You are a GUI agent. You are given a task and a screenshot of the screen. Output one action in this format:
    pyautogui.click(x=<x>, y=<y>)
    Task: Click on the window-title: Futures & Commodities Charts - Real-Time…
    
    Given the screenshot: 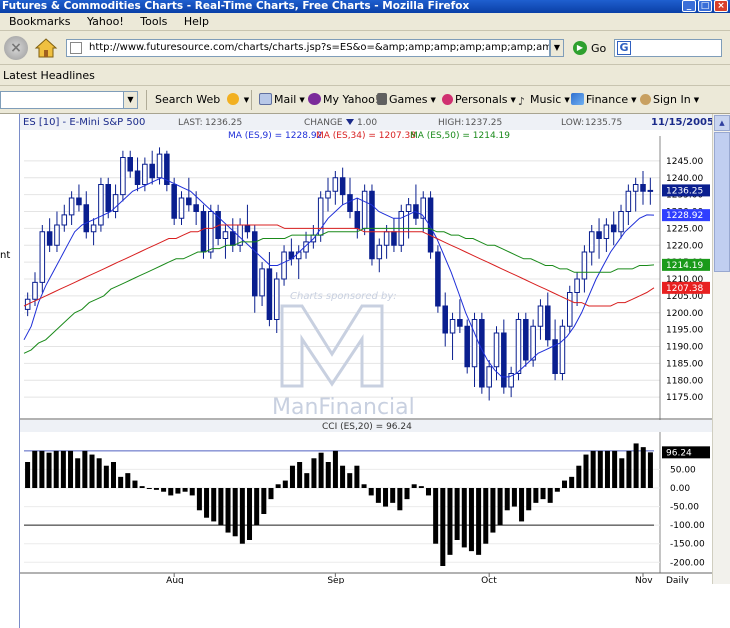 What is the action you would take?
    pyautogui.click(x=236, y=6)
    